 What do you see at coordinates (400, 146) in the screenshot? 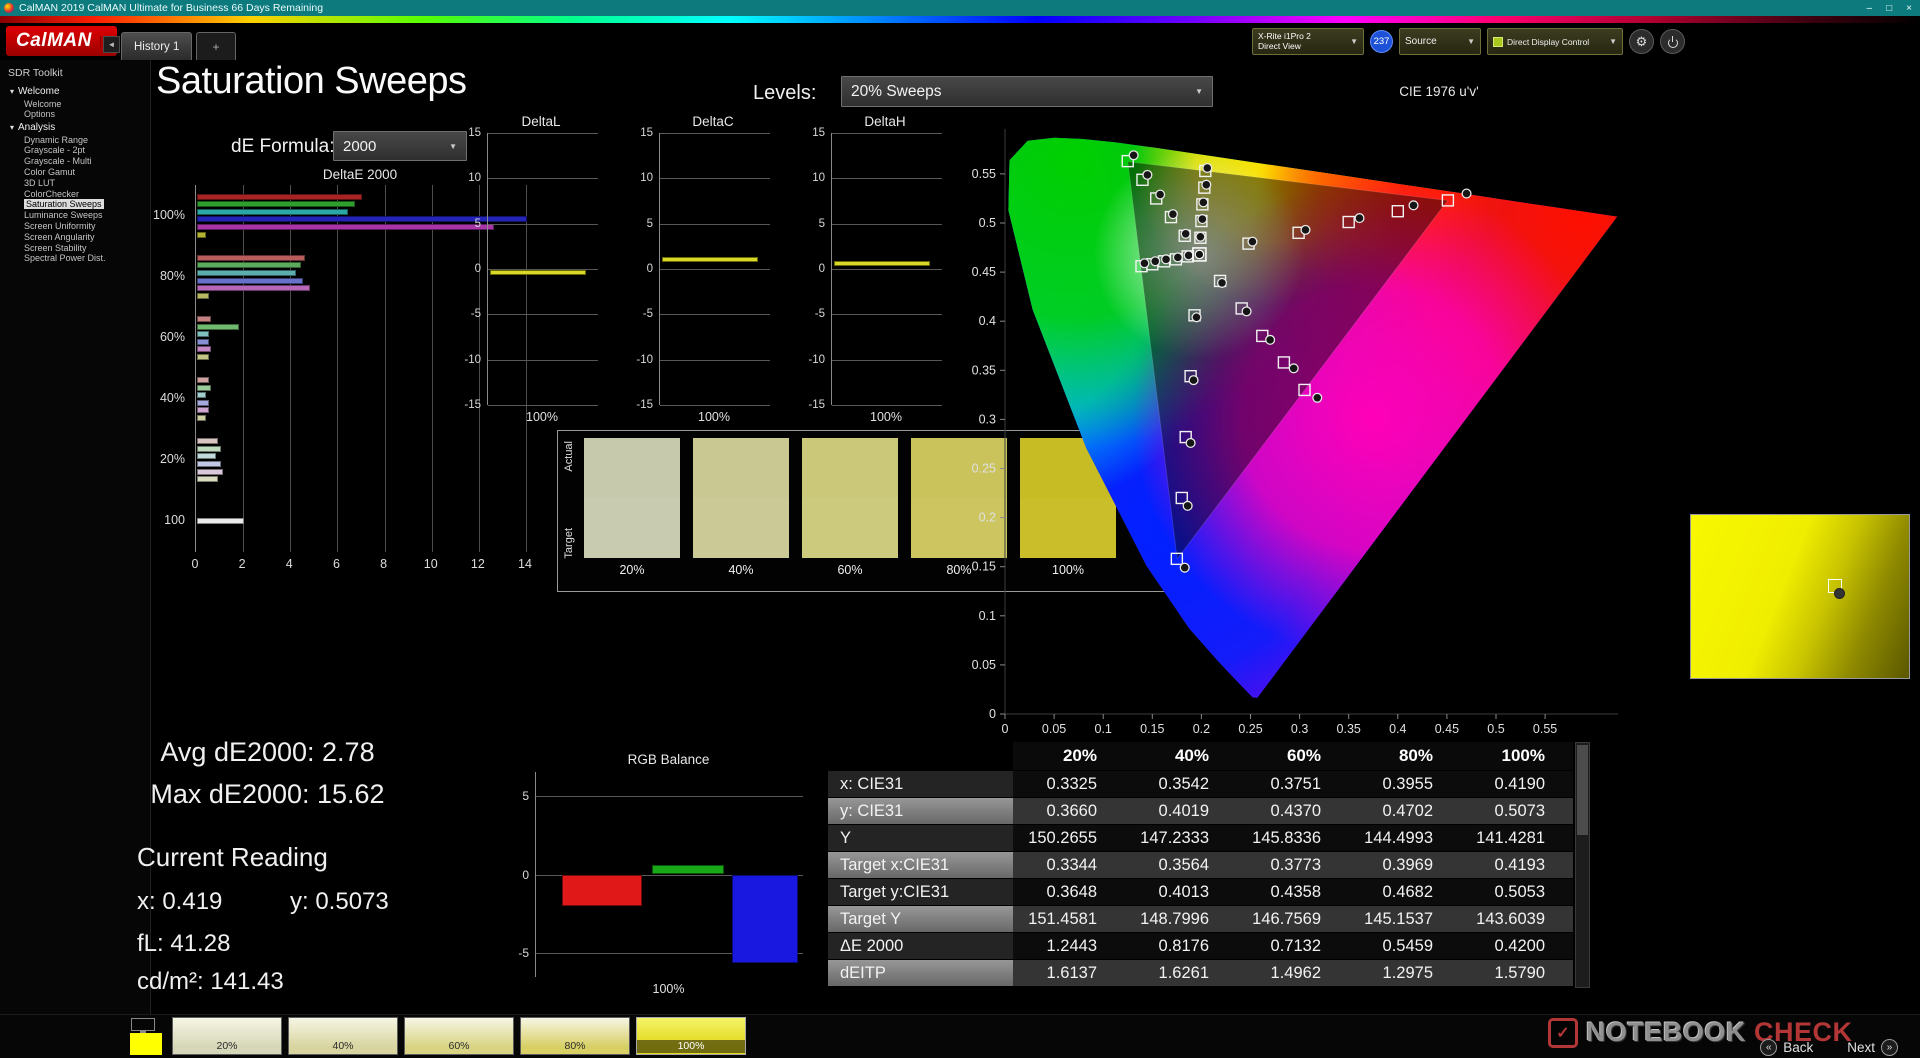
I see `de-formula-dropdown: 2000 ▼` at bounding box center [400, 146].